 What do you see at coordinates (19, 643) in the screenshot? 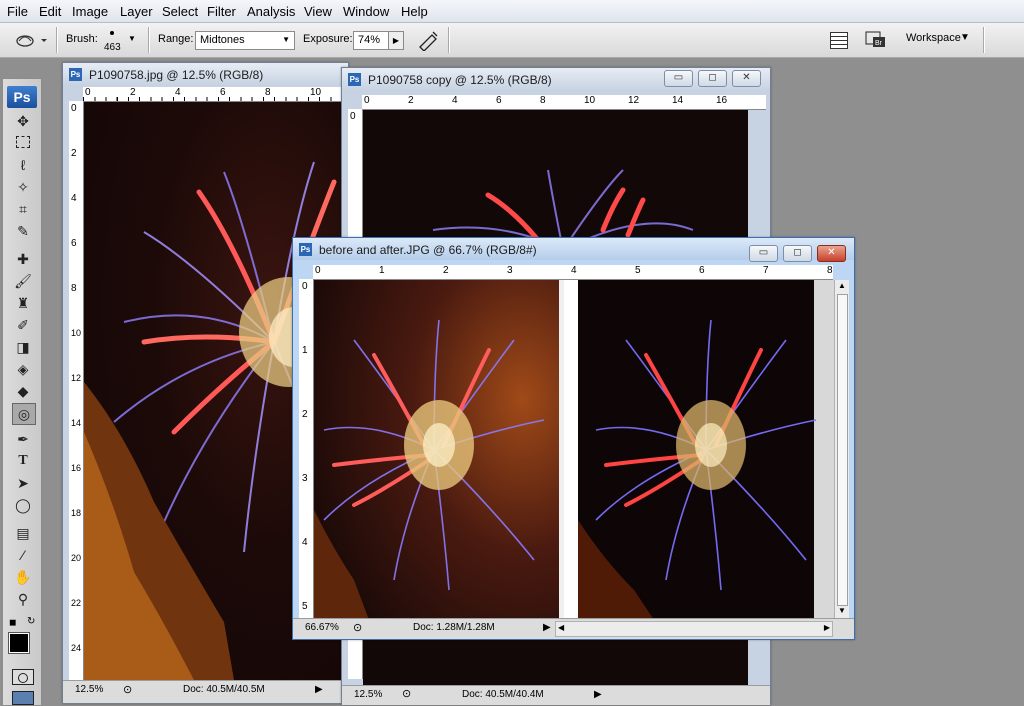
I see `foreground-color-swatch` at bounding box center [19, 643].